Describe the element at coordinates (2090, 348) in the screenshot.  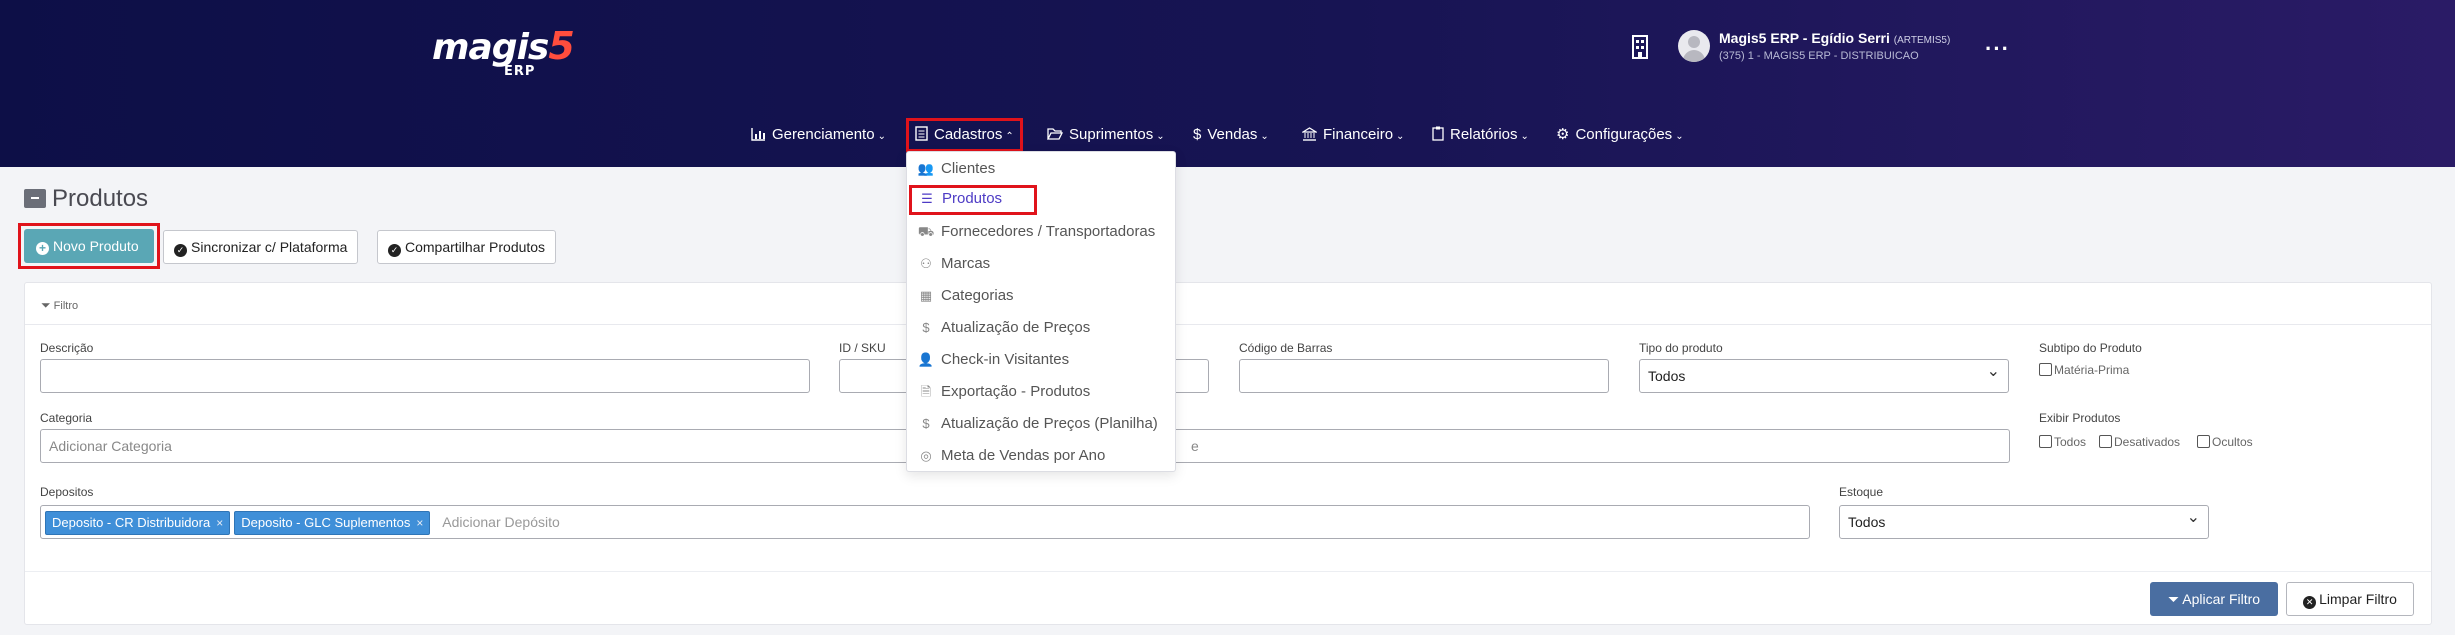
I see `subtipo-label: Subtipo do Produto` at that location.